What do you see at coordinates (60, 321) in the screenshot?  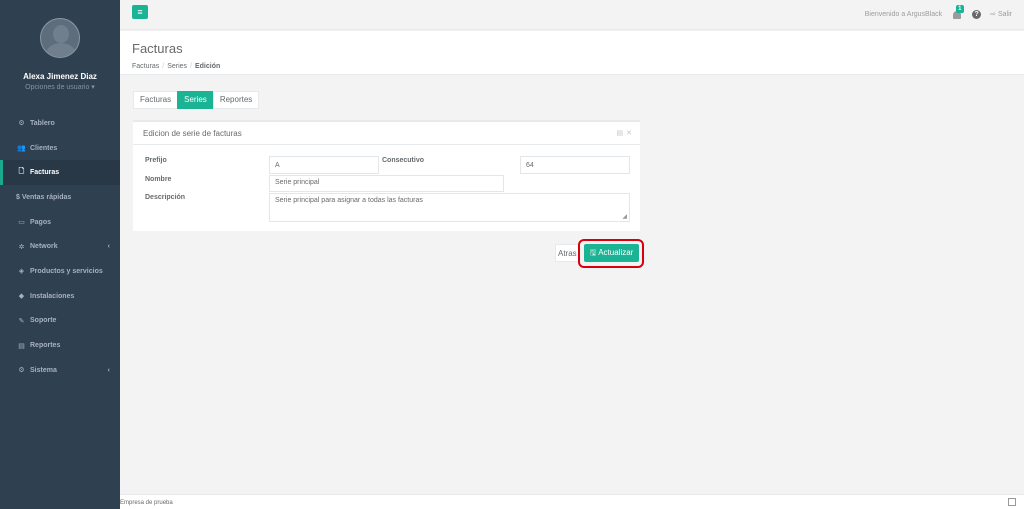 I see `sidebar-item-soporte: ✎ Soporte` at bounding box center [60, 321].